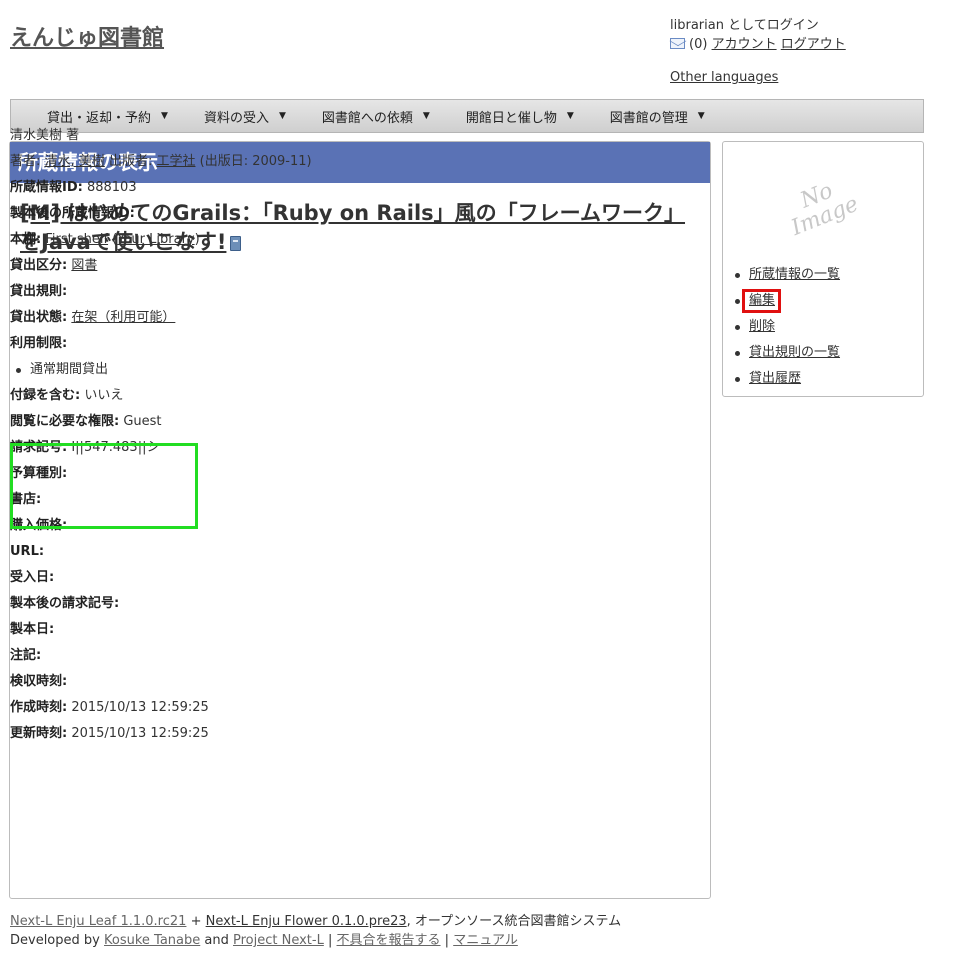 Image resolution: width=976 pixels, height=955 pixels. I want to click on user-links: (0) アカウント ログアウト, so click(758, 44).